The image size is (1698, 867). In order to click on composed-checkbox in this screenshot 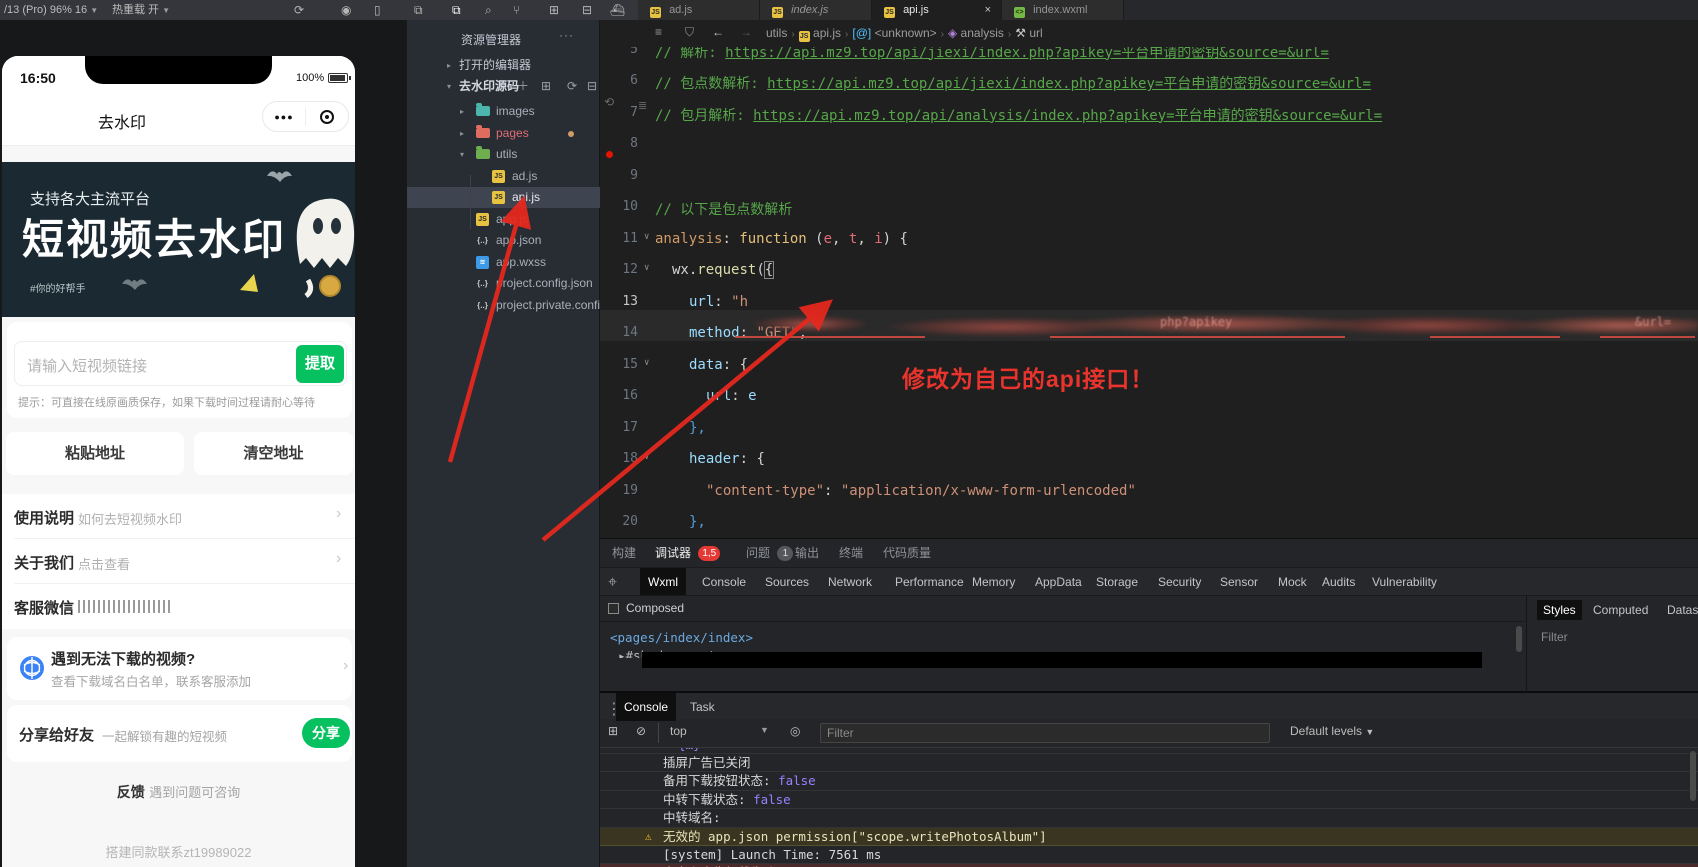, I will do `click(613, 608)`.